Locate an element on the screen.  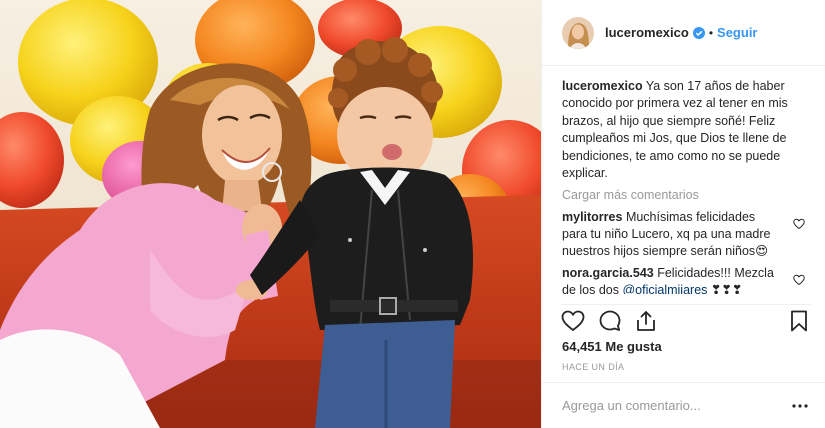
post-timestamp: HACE UN DÍA is located at coordinates (593, 367).